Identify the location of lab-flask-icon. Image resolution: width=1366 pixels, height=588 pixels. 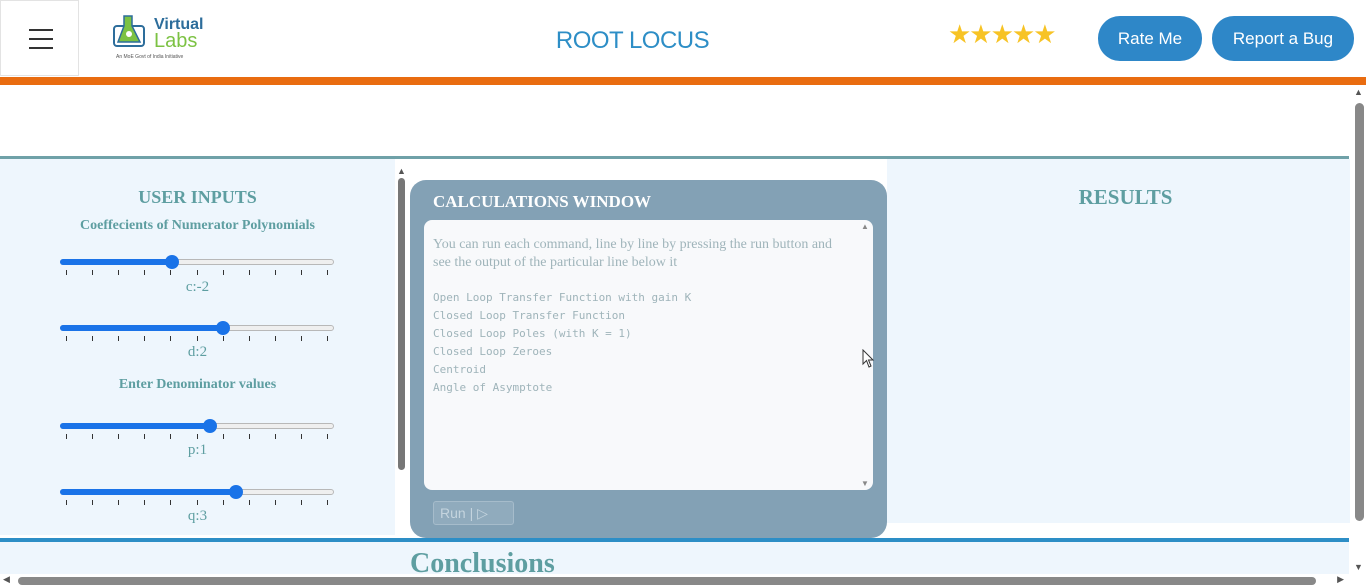
(129, 31).